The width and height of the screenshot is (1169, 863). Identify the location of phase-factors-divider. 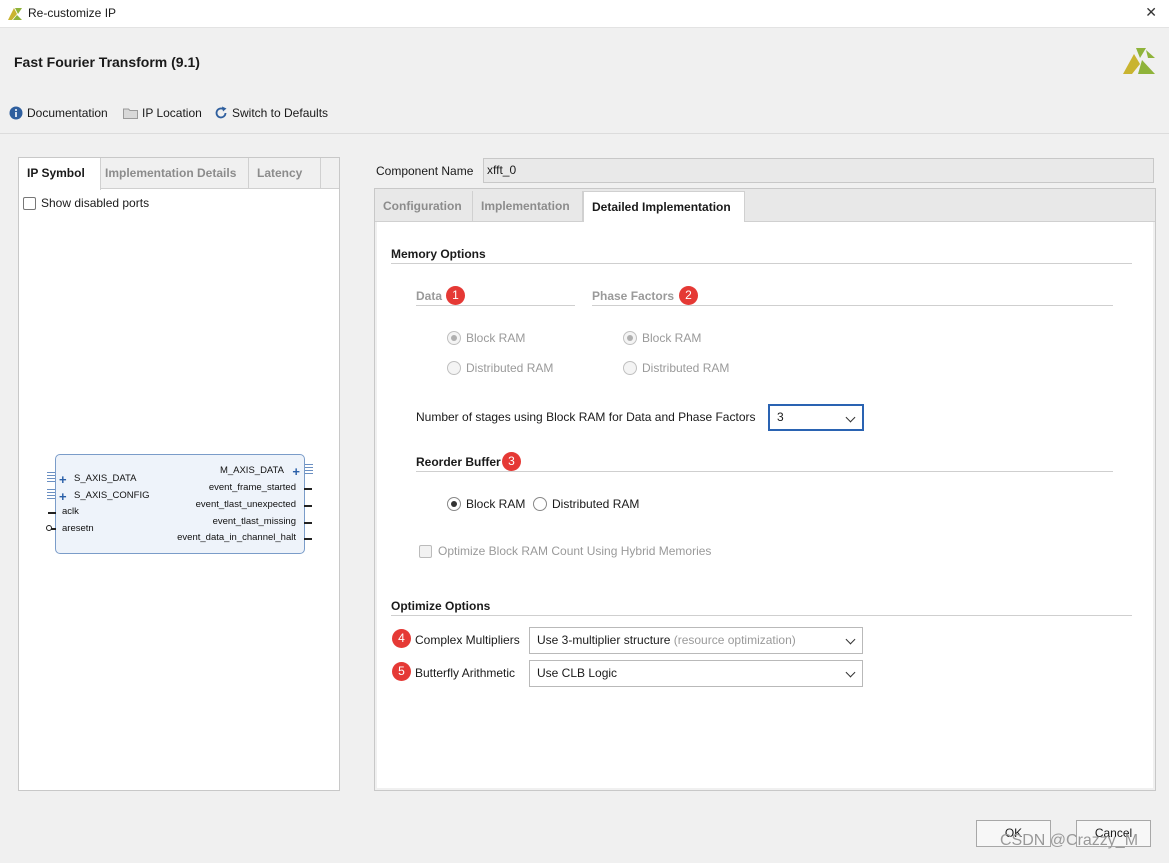
(852, 305).